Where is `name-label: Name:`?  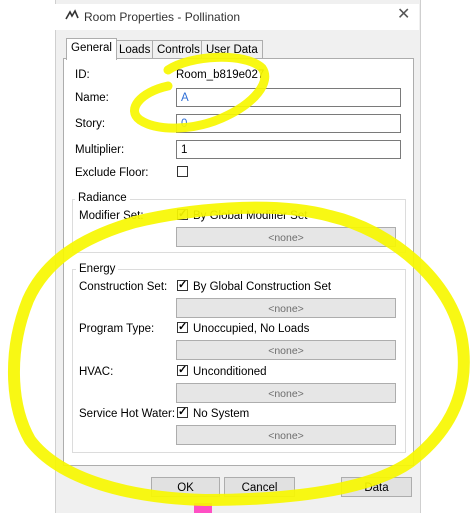 name-label: Name: is located at coordinates (92, 98).